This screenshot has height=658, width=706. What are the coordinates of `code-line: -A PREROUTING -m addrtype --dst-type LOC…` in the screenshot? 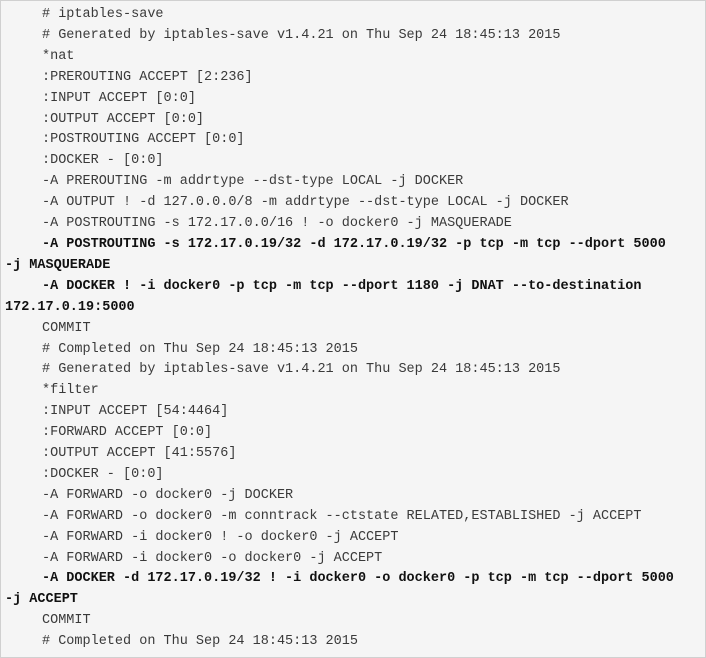 It's located at (253, 182).